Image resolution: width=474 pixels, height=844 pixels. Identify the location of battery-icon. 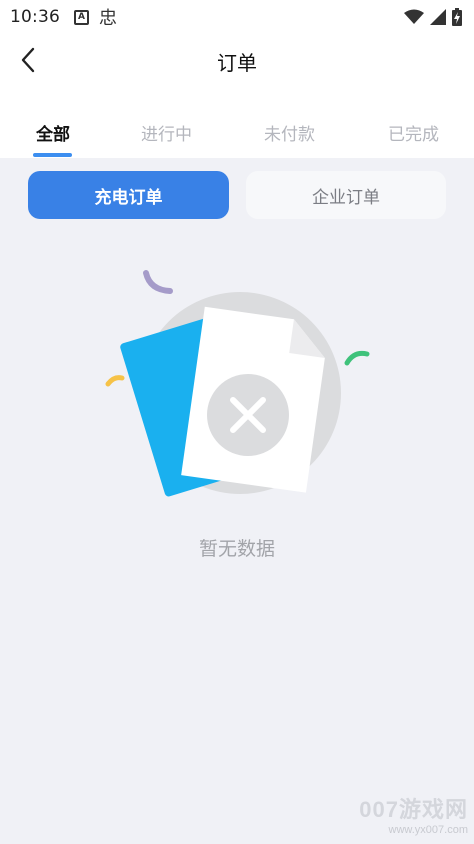
(457, 17).